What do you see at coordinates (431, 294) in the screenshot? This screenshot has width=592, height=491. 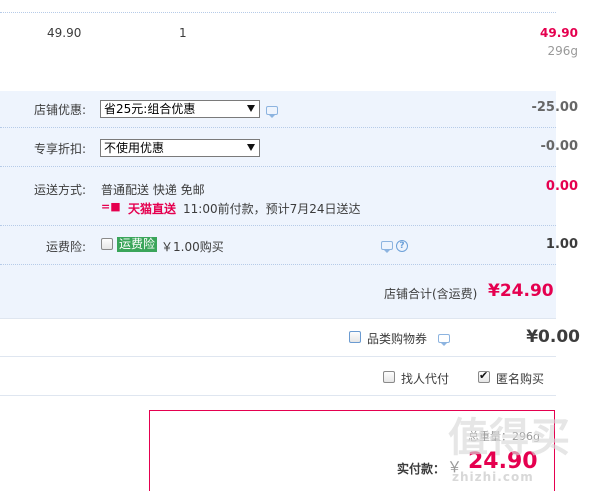 I see `shop-total-label: 店铺合计(含运费)` at bounding box center [431, 294].